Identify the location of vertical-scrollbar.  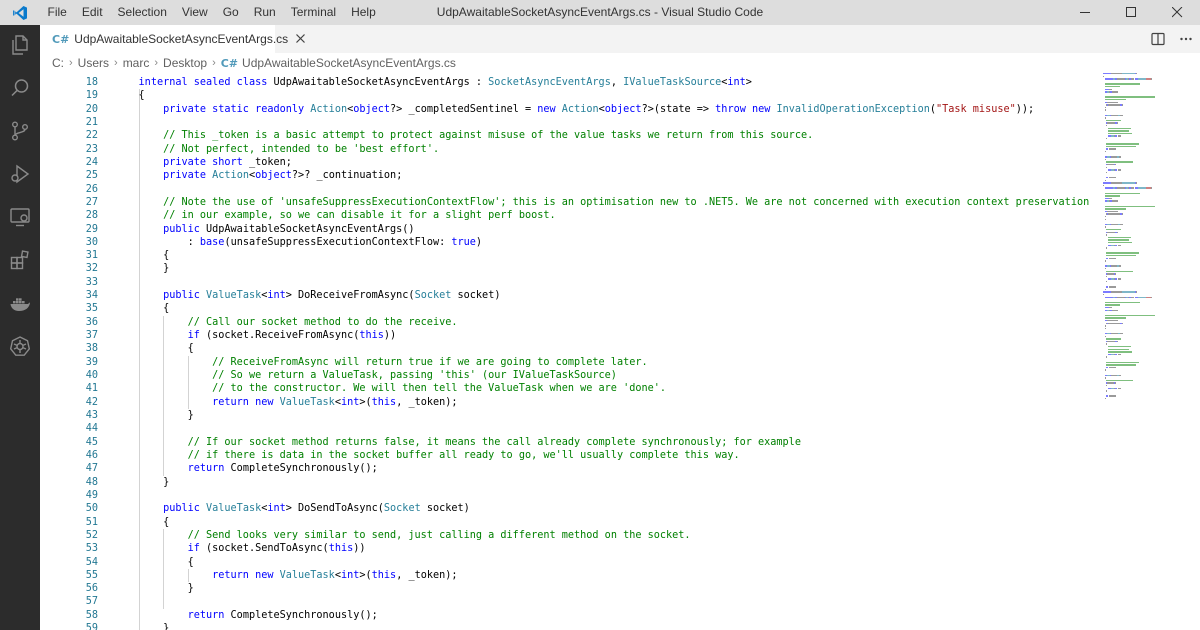
(1194, 351).